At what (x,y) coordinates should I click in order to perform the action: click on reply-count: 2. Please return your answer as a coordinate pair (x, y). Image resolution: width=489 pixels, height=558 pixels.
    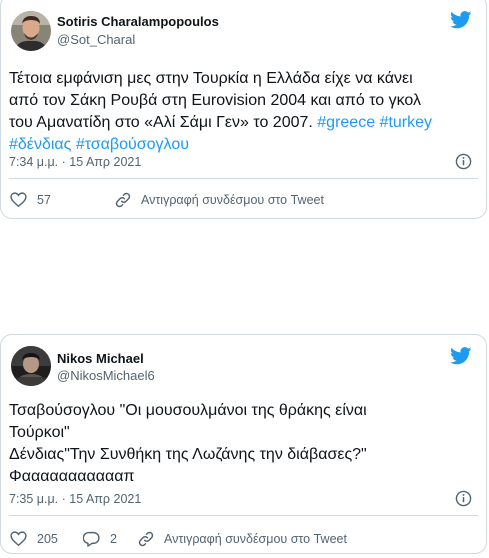
    Looking at the image, I should click on (113, 539).